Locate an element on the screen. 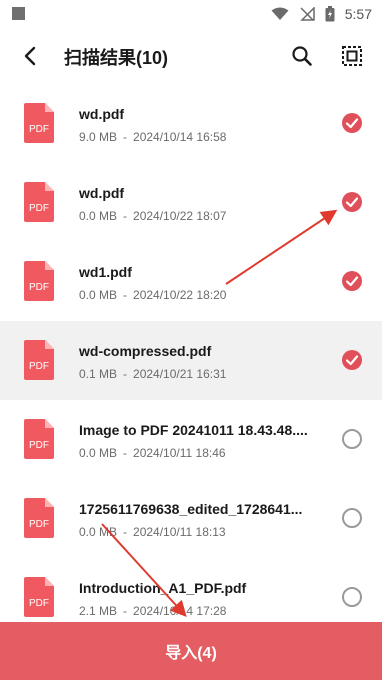  top-app-bar: 扫描结果(10) is located at coordinates (191, 56).